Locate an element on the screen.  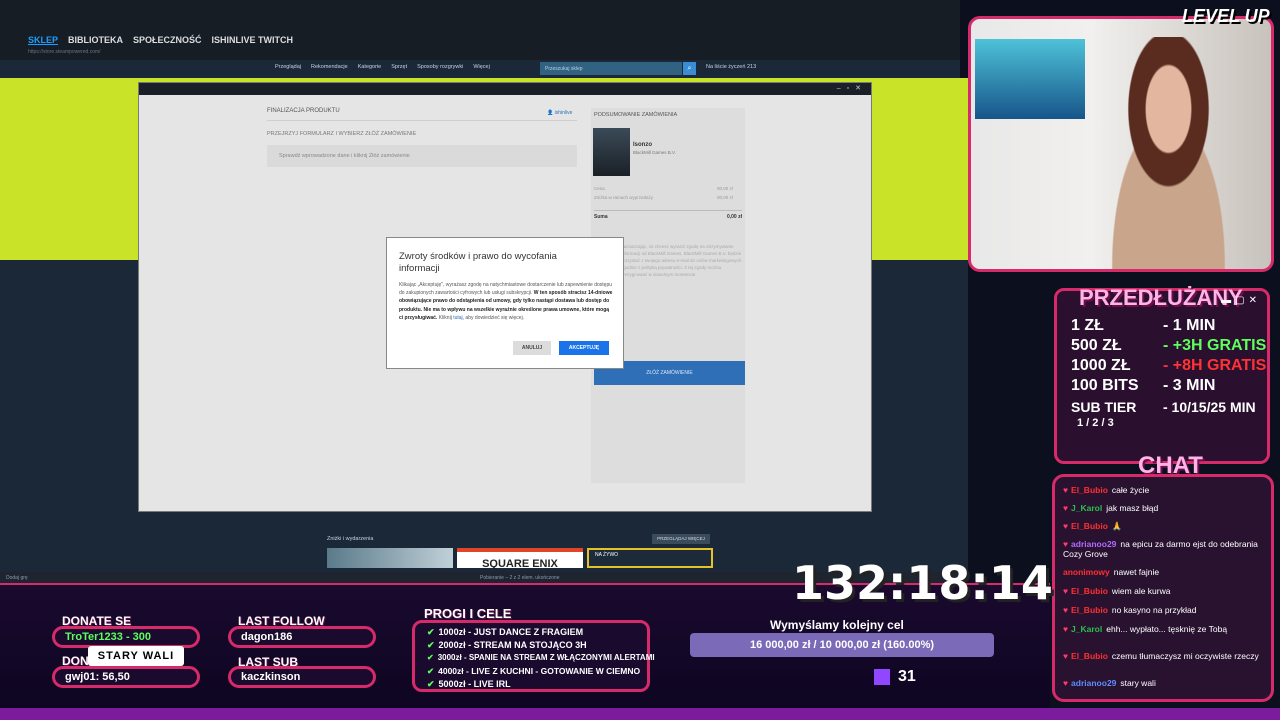
last-follow-value: dagon186 is located at coordinates (302, 637).